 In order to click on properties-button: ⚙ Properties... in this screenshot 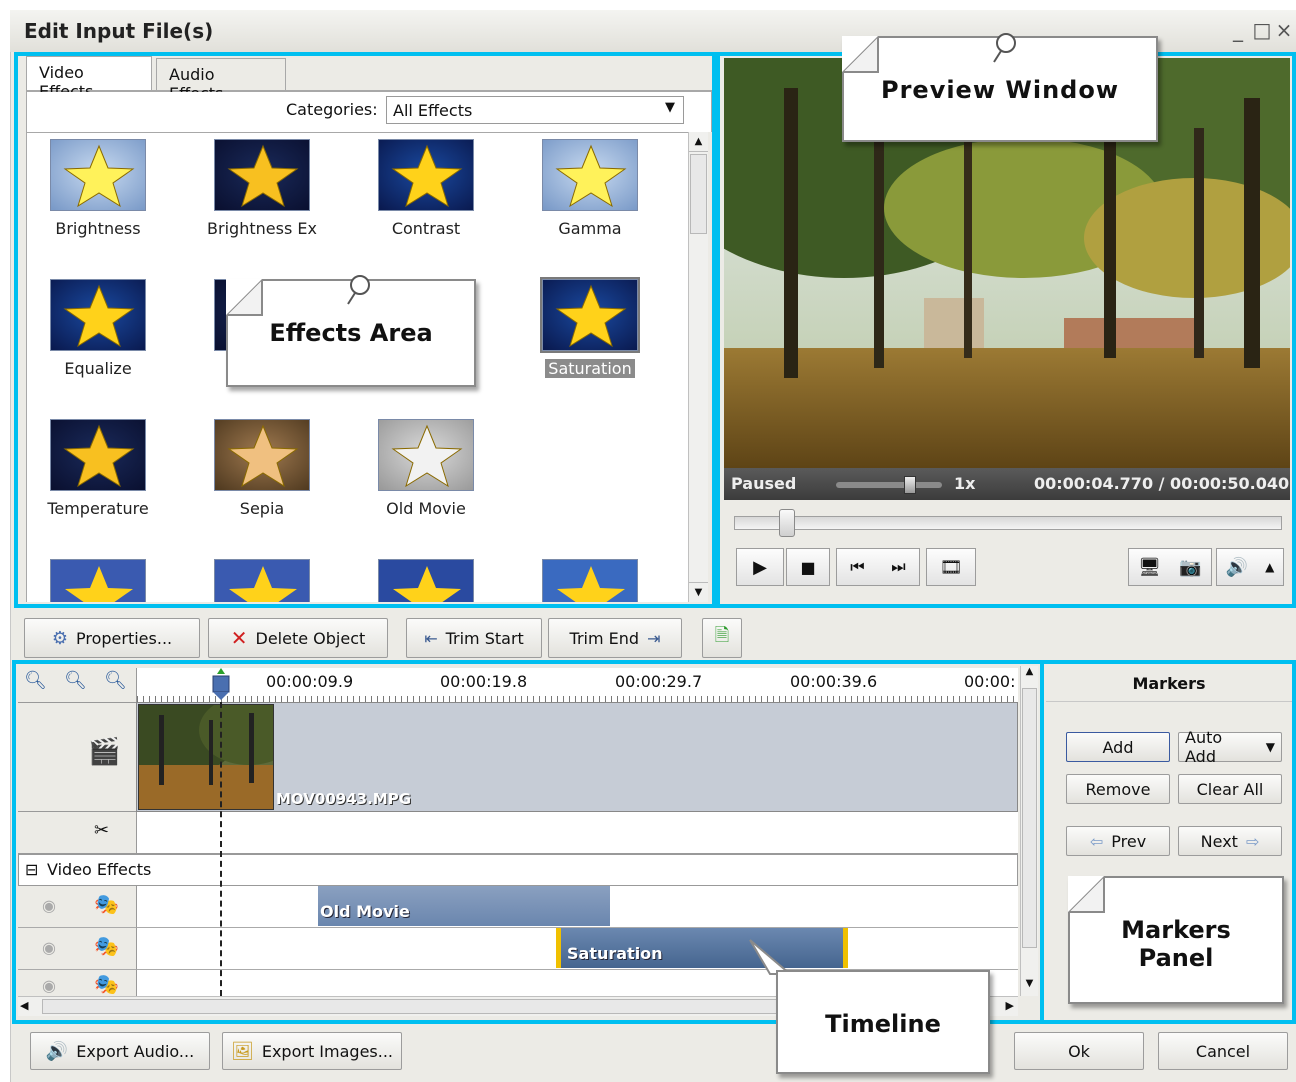, I will do `click(112, 638)`.